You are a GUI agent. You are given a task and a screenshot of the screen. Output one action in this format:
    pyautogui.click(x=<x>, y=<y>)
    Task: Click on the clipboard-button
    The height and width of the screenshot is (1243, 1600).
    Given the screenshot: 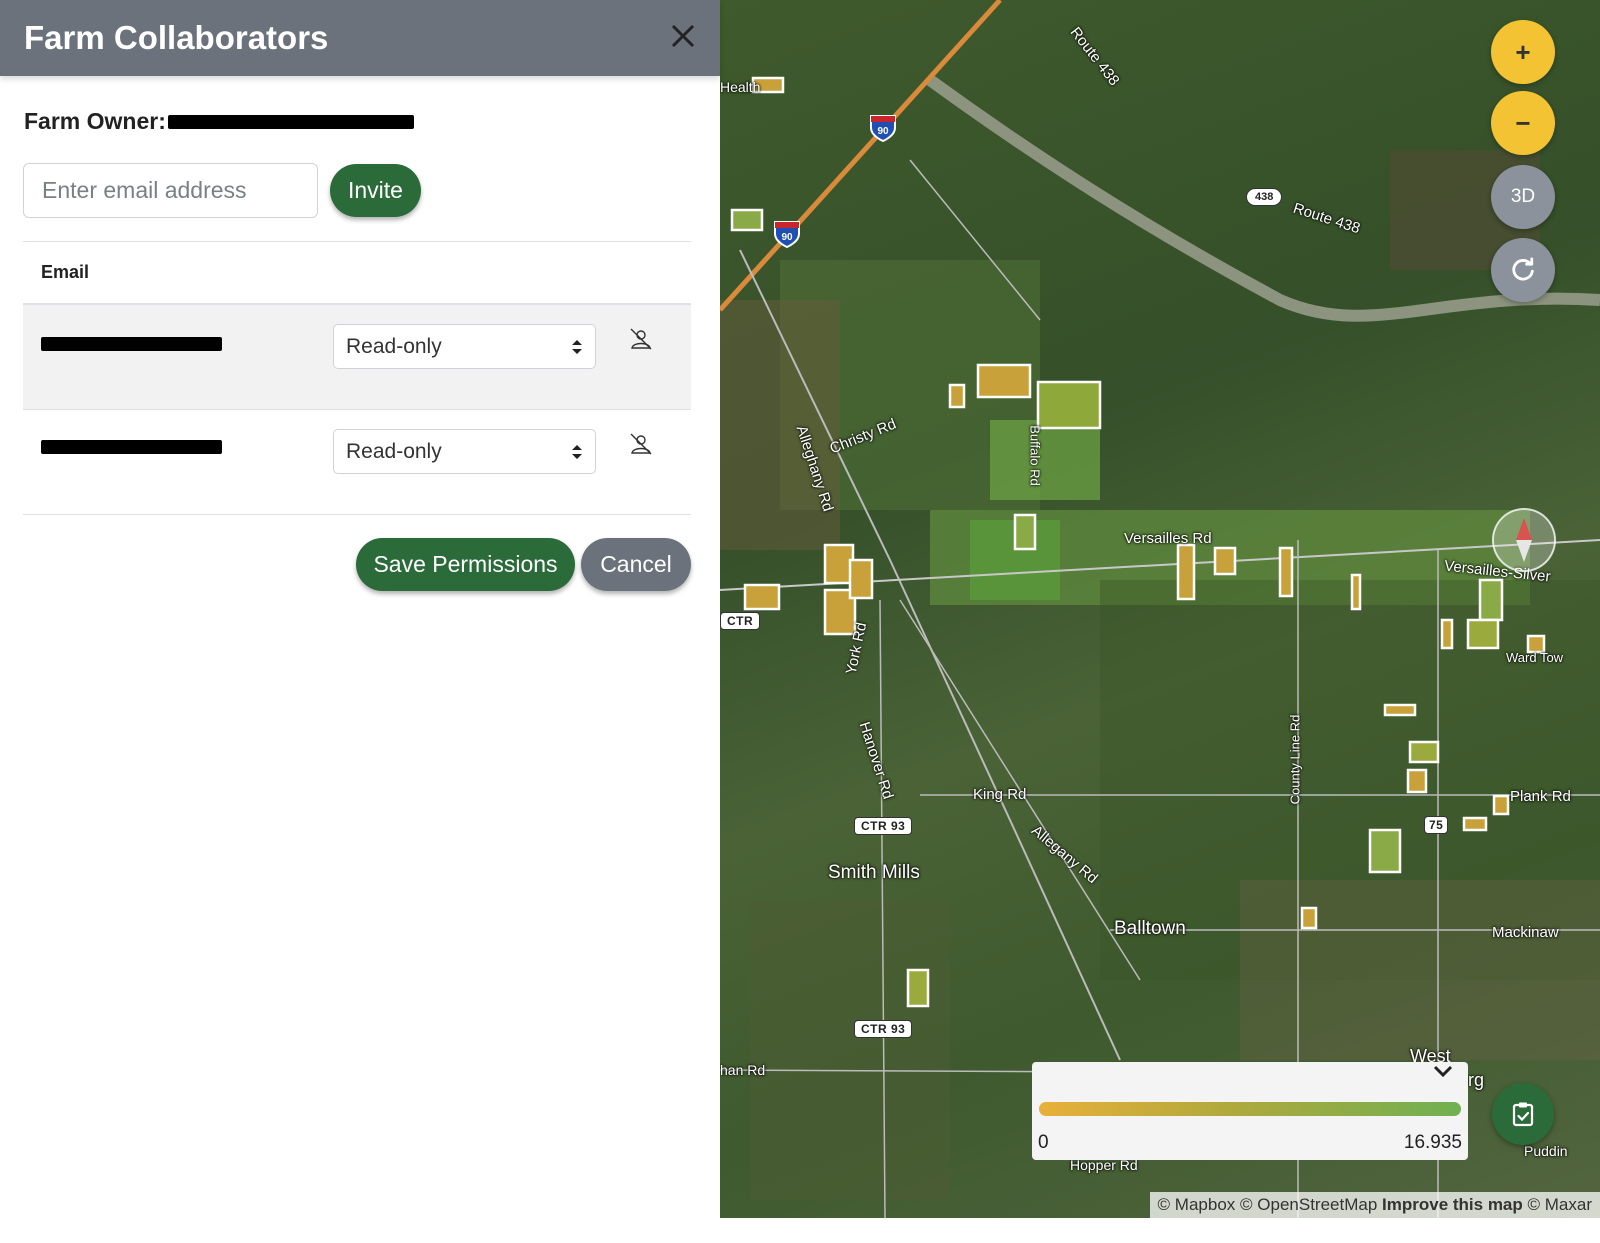 What is the action you would take?
    pyautogui.click(x=1523, y=1114)
    